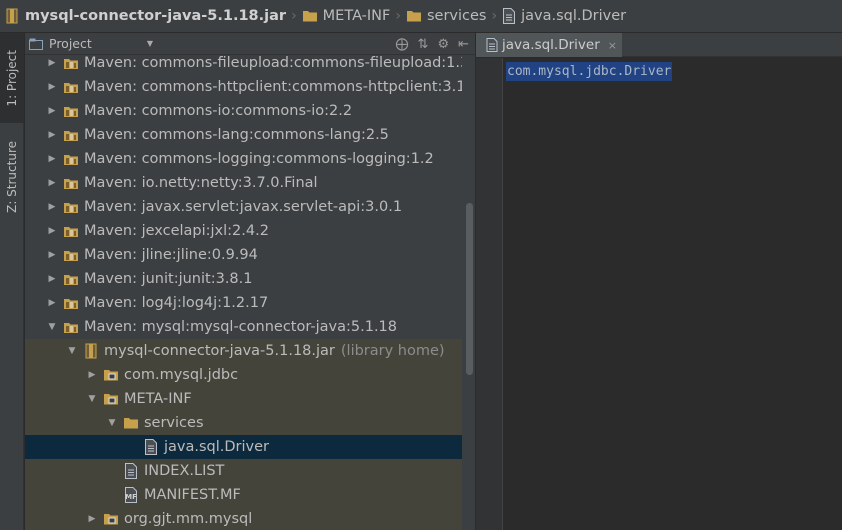  Describe the element at coordinates (243, 255) in the screenshot. I see `tree-node: ▶ Maven: jline:jline:0.9.94` at that location.